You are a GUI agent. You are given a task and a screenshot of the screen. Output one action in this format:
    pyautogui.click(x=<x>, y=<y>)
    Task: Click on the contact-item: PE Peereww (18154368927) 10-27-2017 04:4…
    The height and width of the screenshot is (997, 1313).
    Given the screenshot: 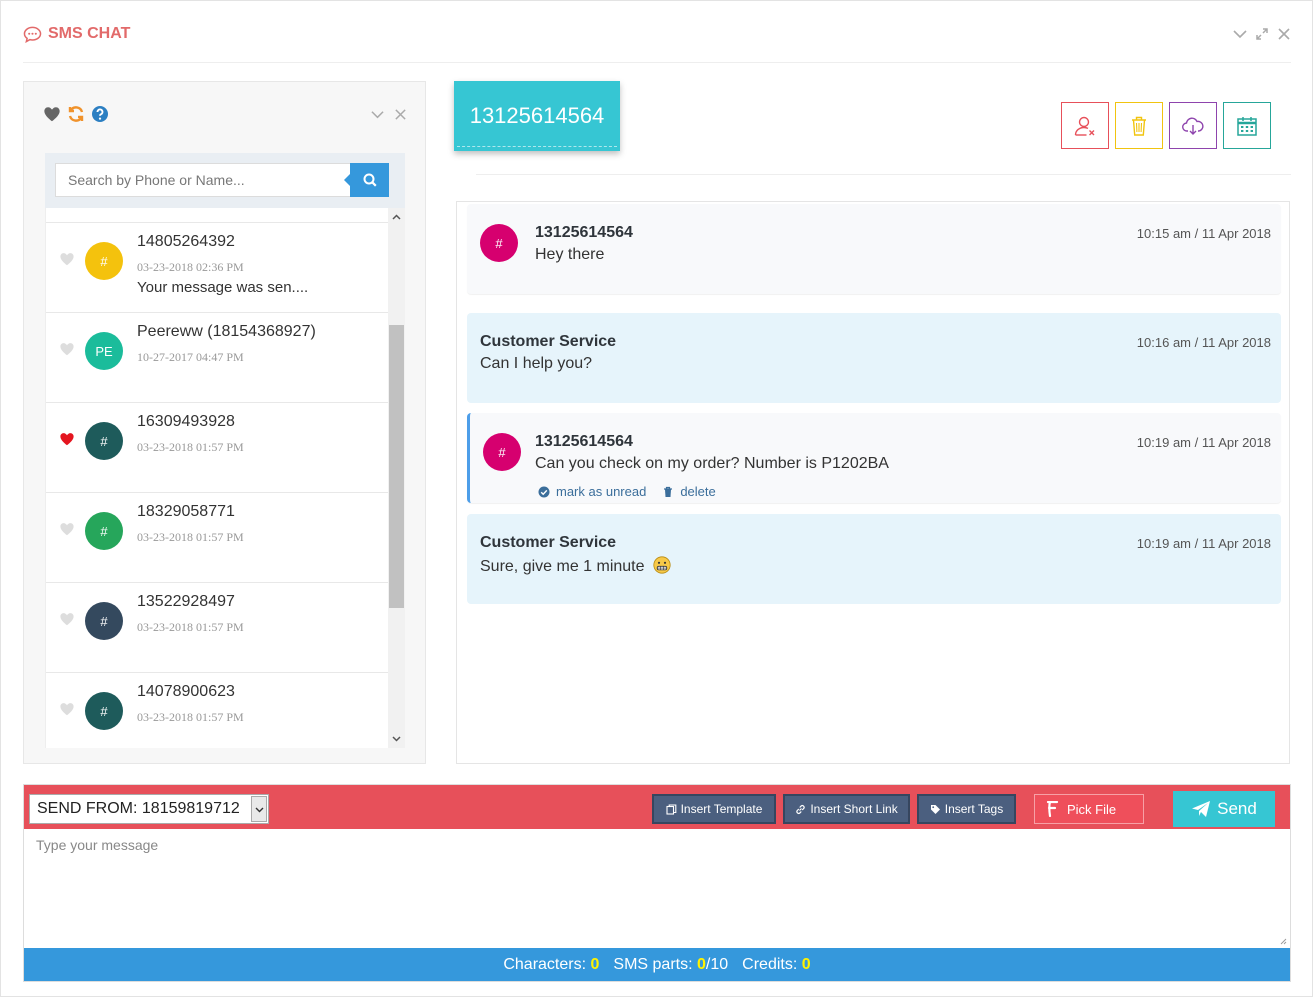 What is the action you would take?
    pyautogui.click(x=217, y=357)
    